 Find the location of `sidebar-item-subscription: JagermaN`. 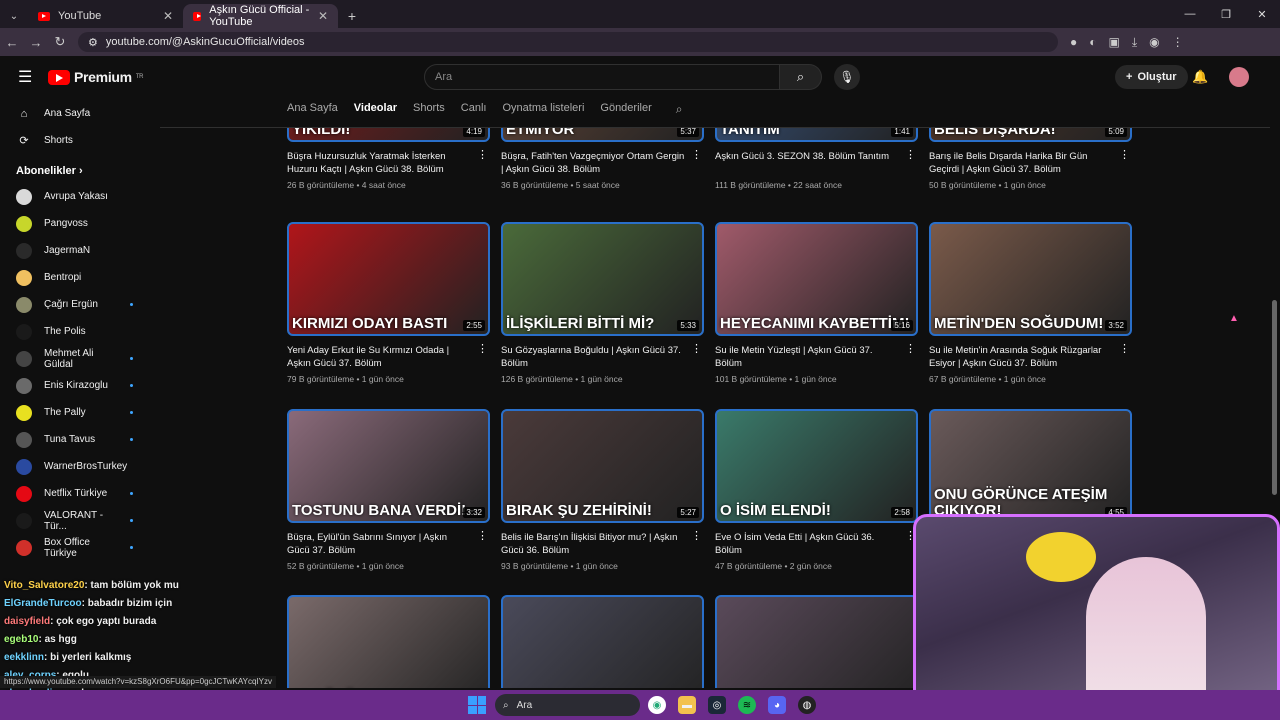

sidebar-item-subscription: JagermaN is located at coordinates (77, 250).